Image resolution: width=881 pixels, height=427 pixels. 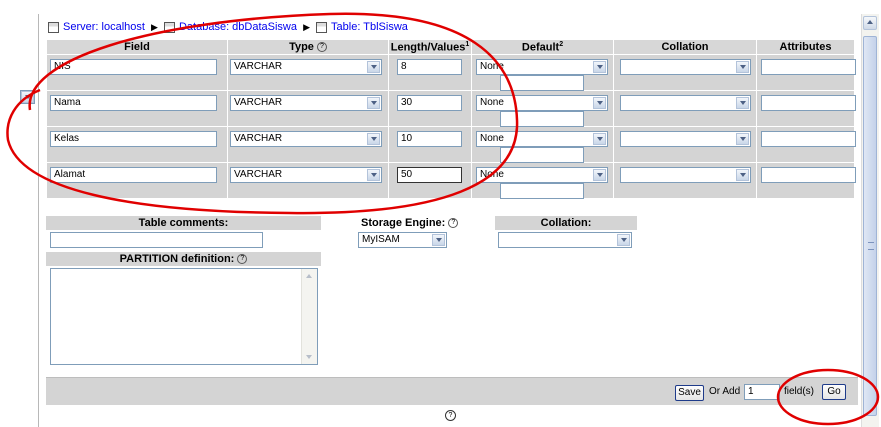 I want to click on header-collation: Collation, so click(x=685, y=47).